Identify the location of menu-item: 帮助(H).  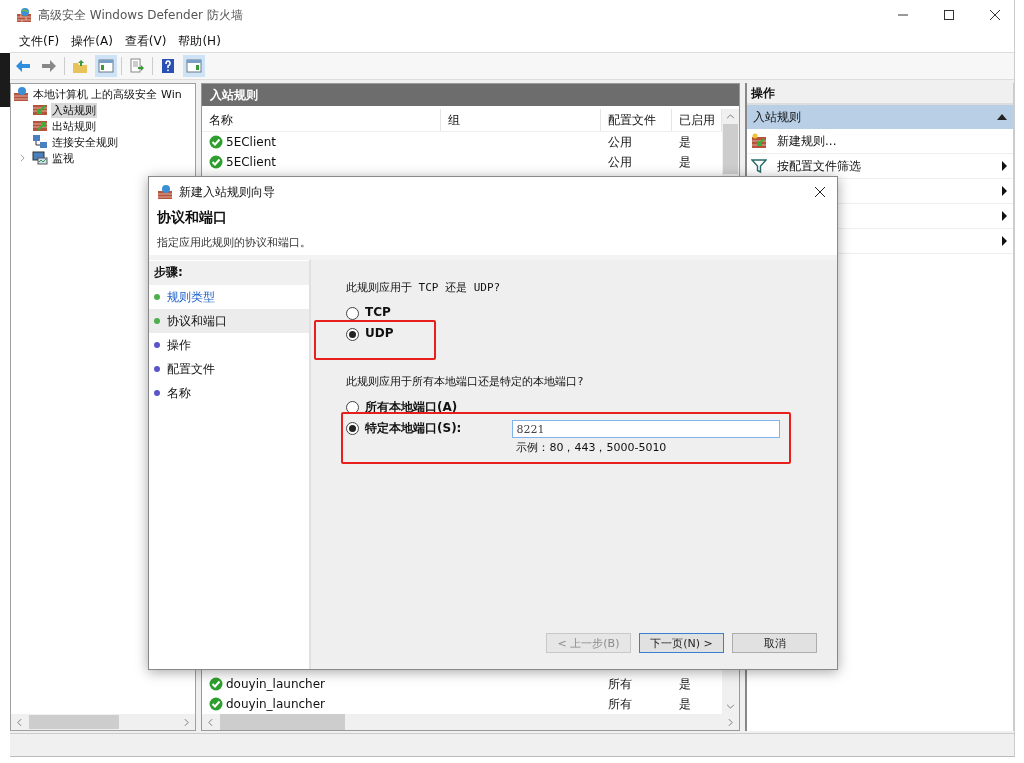
(199, 41).